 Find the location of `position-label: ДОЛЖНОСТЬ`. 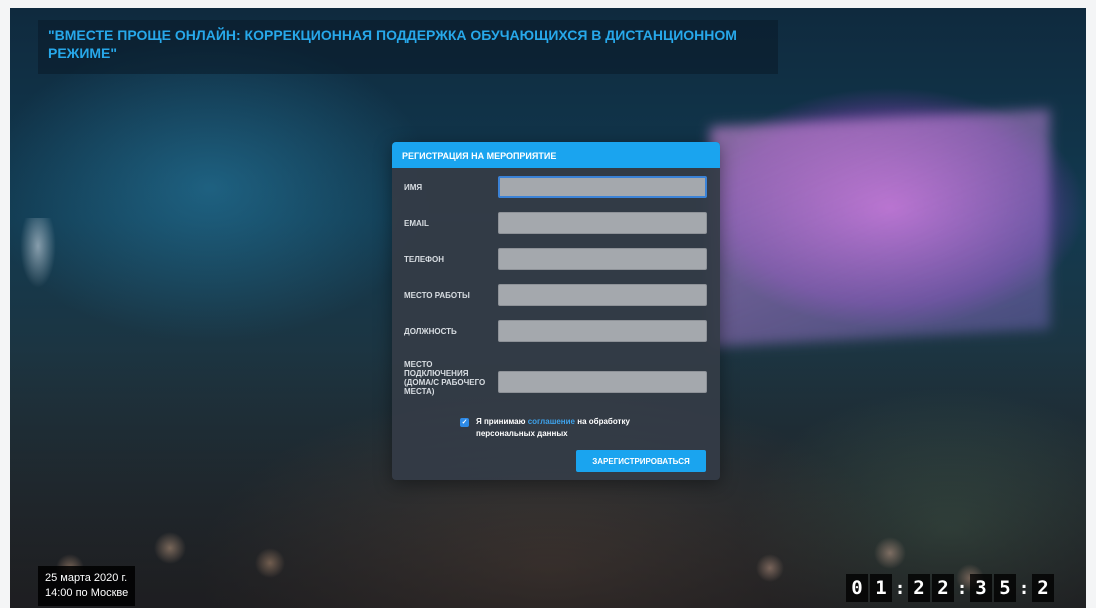

position-label: ДОЛЖНОСТЬ is located at coordinates (430, 331).